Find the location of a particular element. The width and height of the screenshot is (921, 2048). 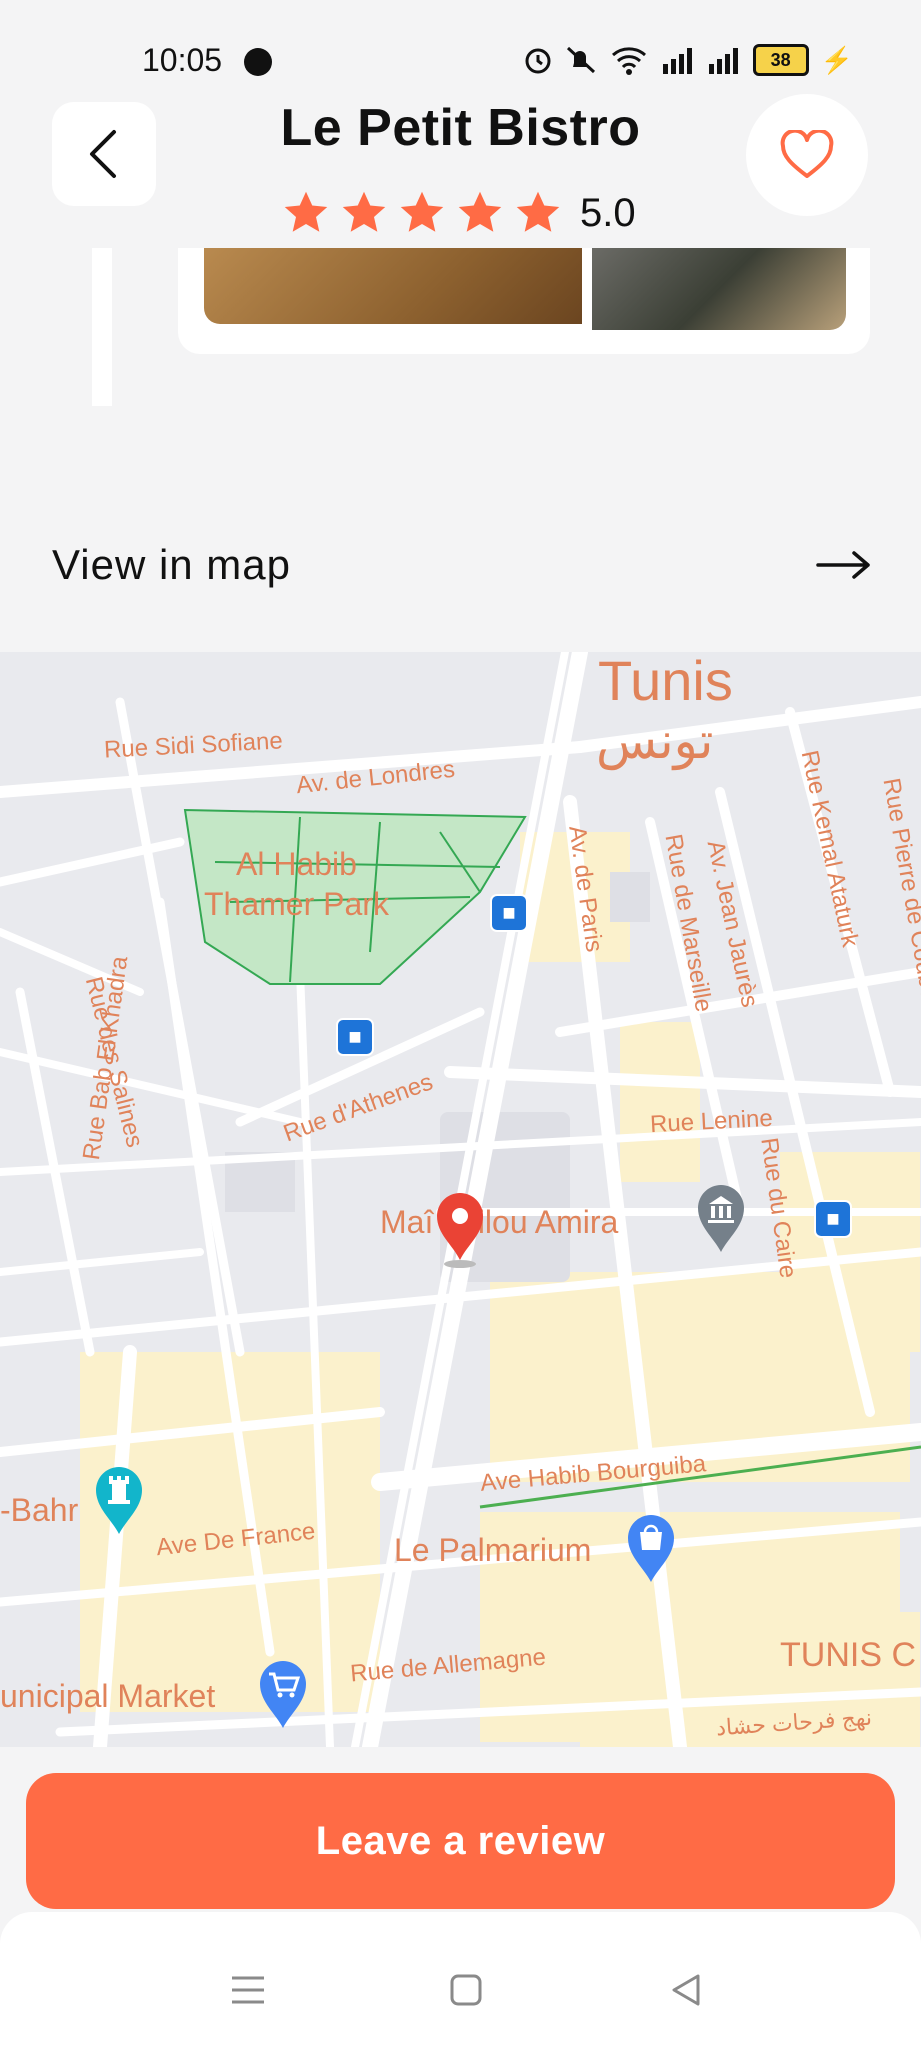

museum-icon is located at coordinates (721, 1218).